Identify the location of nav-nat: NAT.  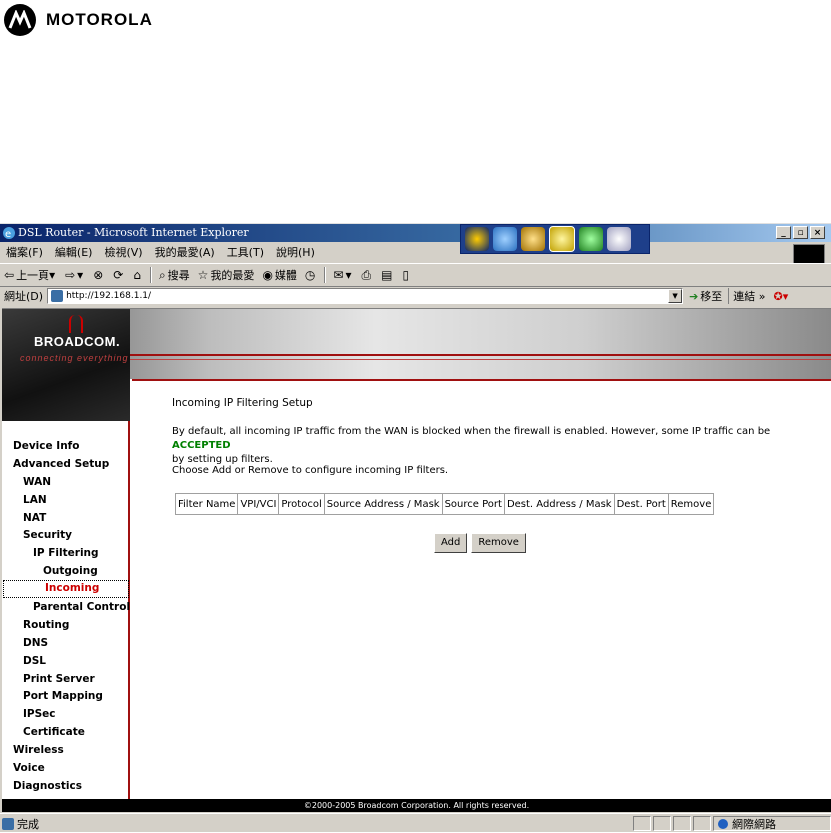
(66, 518).